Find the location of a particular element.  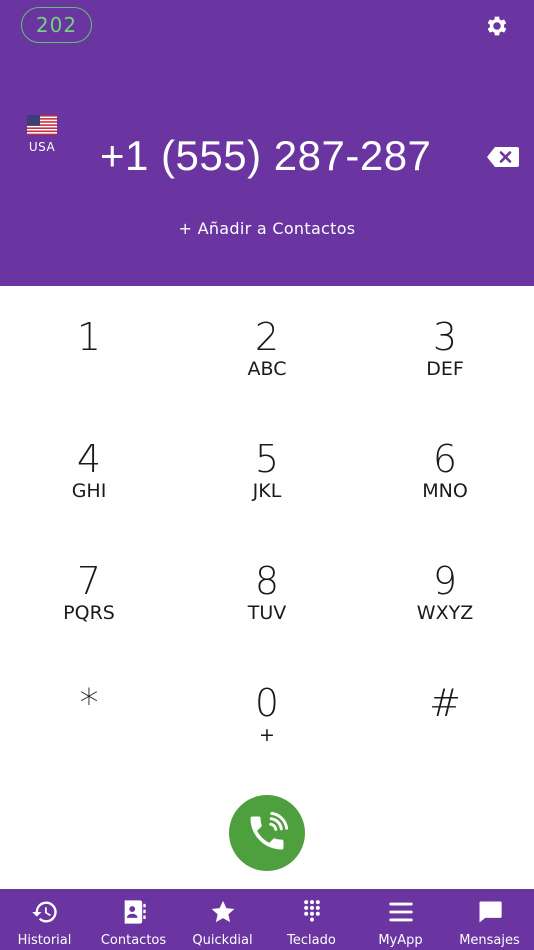

tab-label: Mensajes is located at coordinates (489, 940).